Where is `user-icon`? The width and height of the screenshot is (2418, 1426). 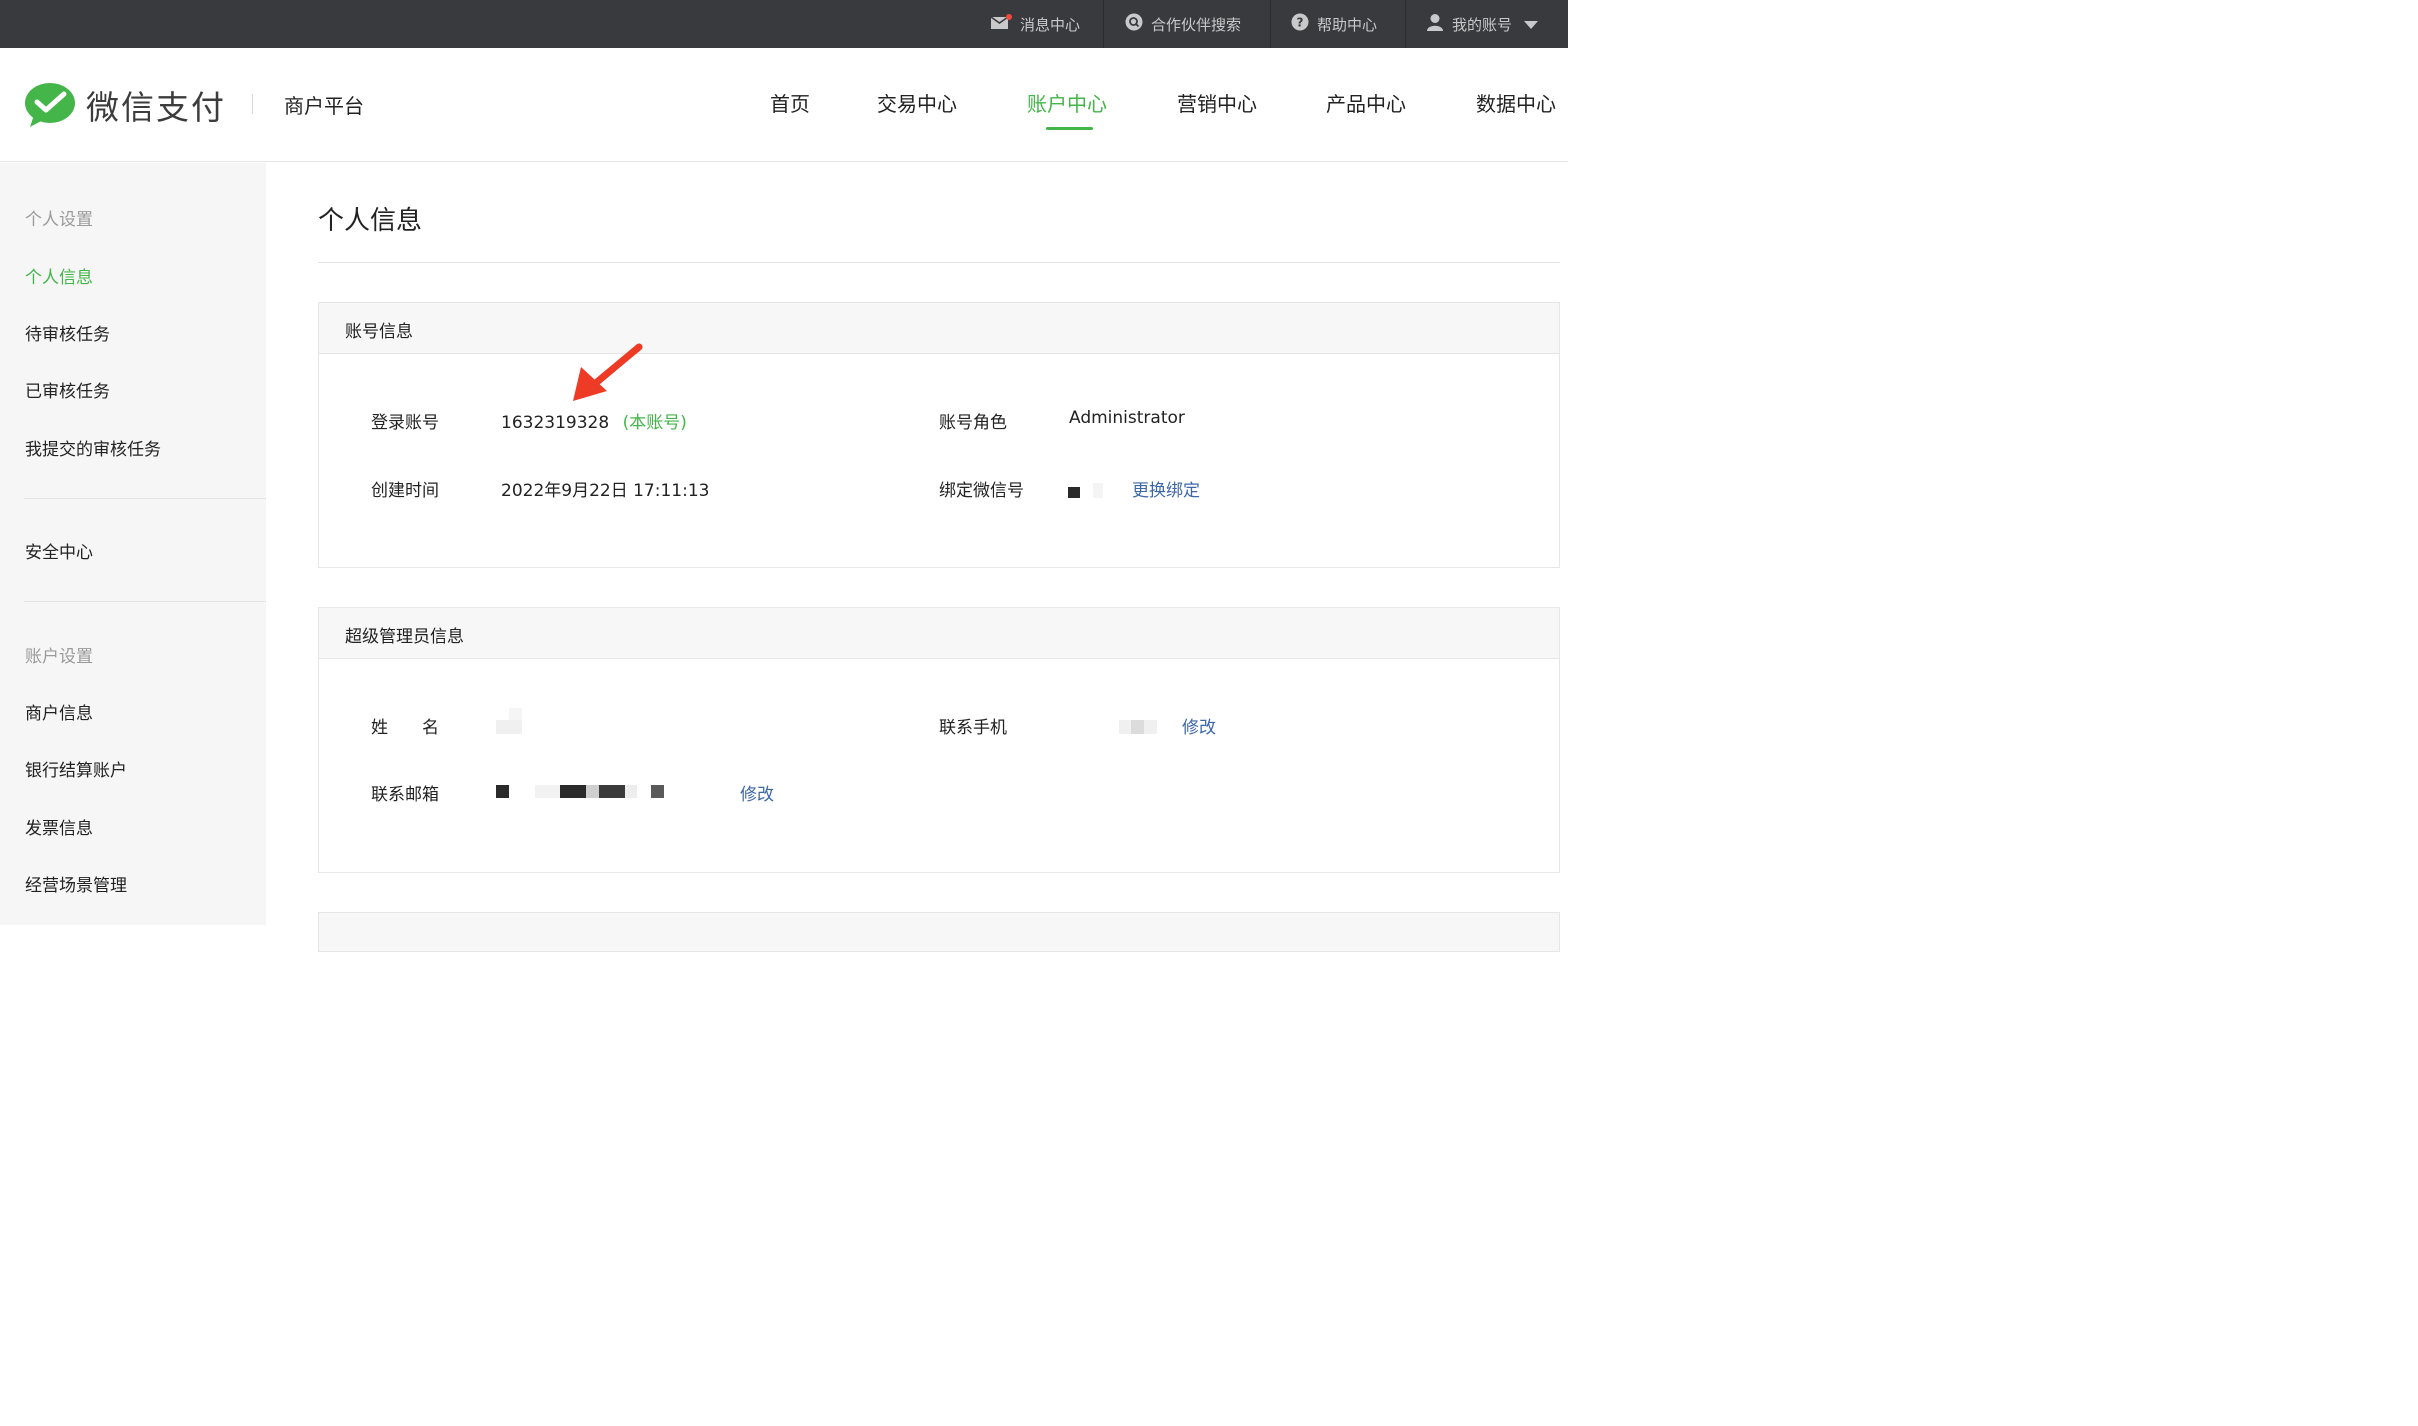 user-icon is located at coordinates (1435, 24).